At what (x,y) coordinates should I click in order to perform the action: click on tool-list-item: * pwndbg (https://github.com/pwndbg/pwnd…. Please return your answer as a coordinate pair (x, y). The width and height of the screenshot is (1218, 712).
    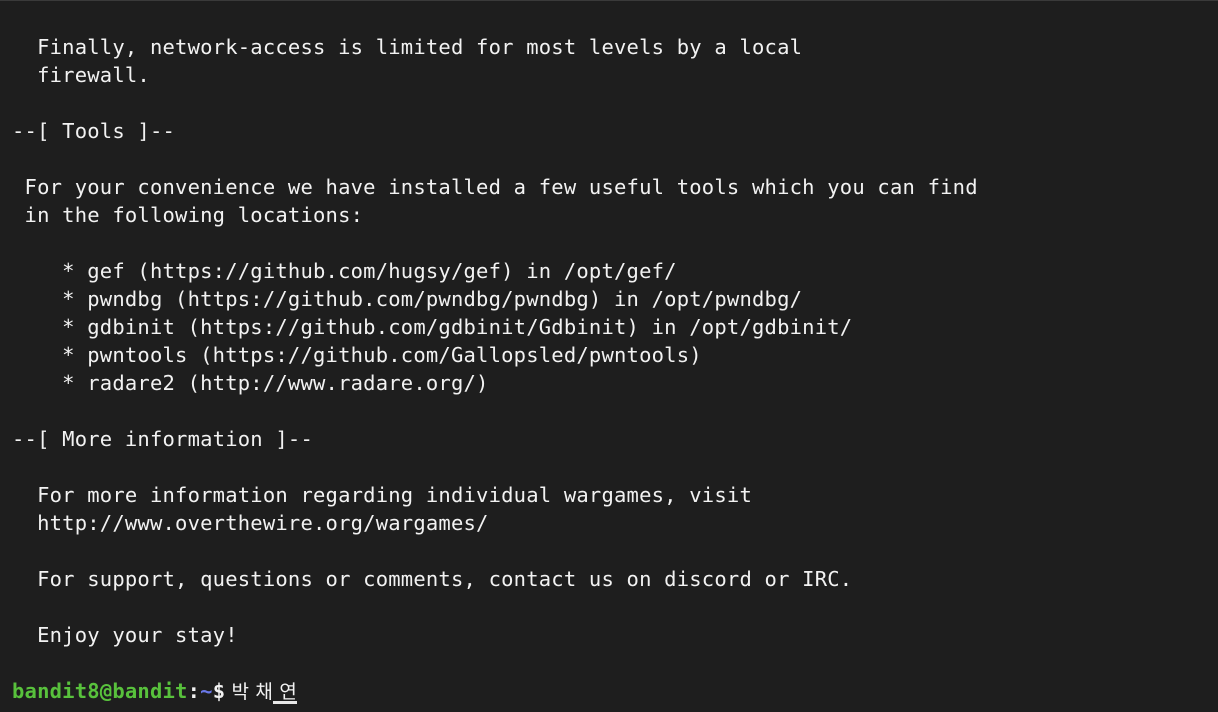
    Looking at the image, I should click on (407, 299).